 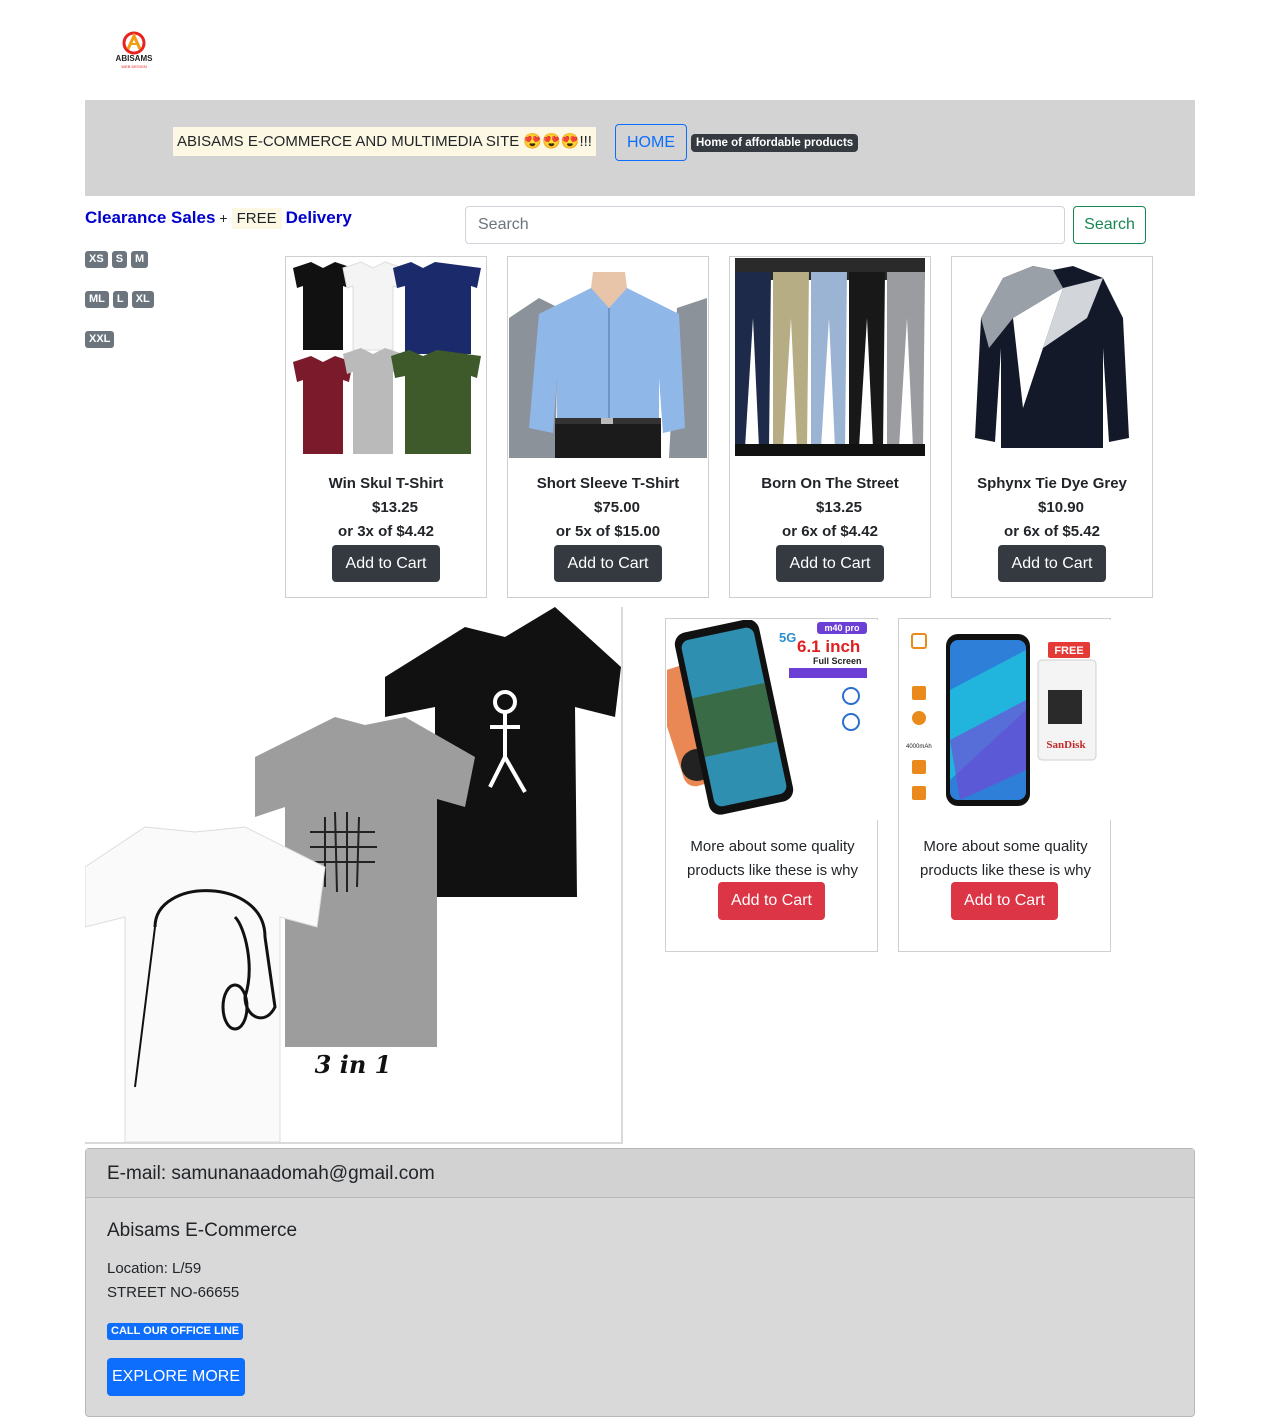 What do you see at coordinates (318, 217) in the screenshot?
I see `delivery-text: Delivery` at bounding box center [318, 217].